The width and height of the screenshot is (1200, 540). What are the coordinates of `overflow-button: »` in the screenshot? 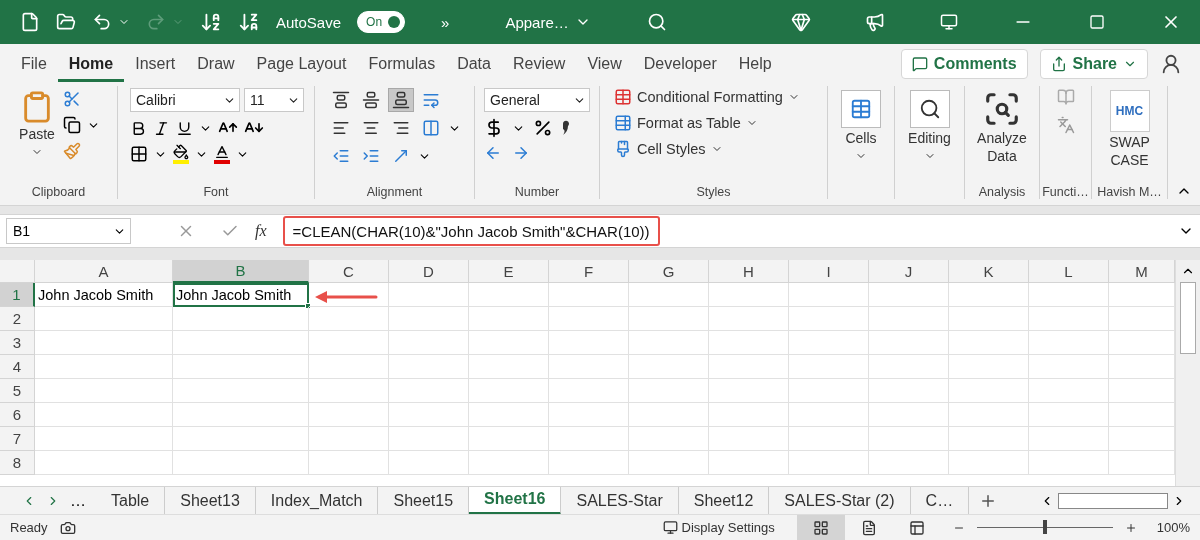 It's located at (445, 22).